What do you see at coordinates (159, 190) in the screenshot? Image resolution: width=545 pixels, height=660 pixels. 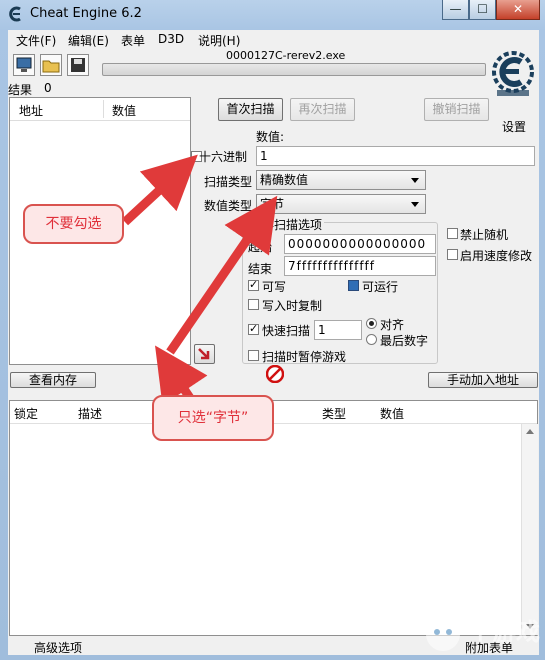 I see `arrow-to-hex` at bounding box center [159, 190].